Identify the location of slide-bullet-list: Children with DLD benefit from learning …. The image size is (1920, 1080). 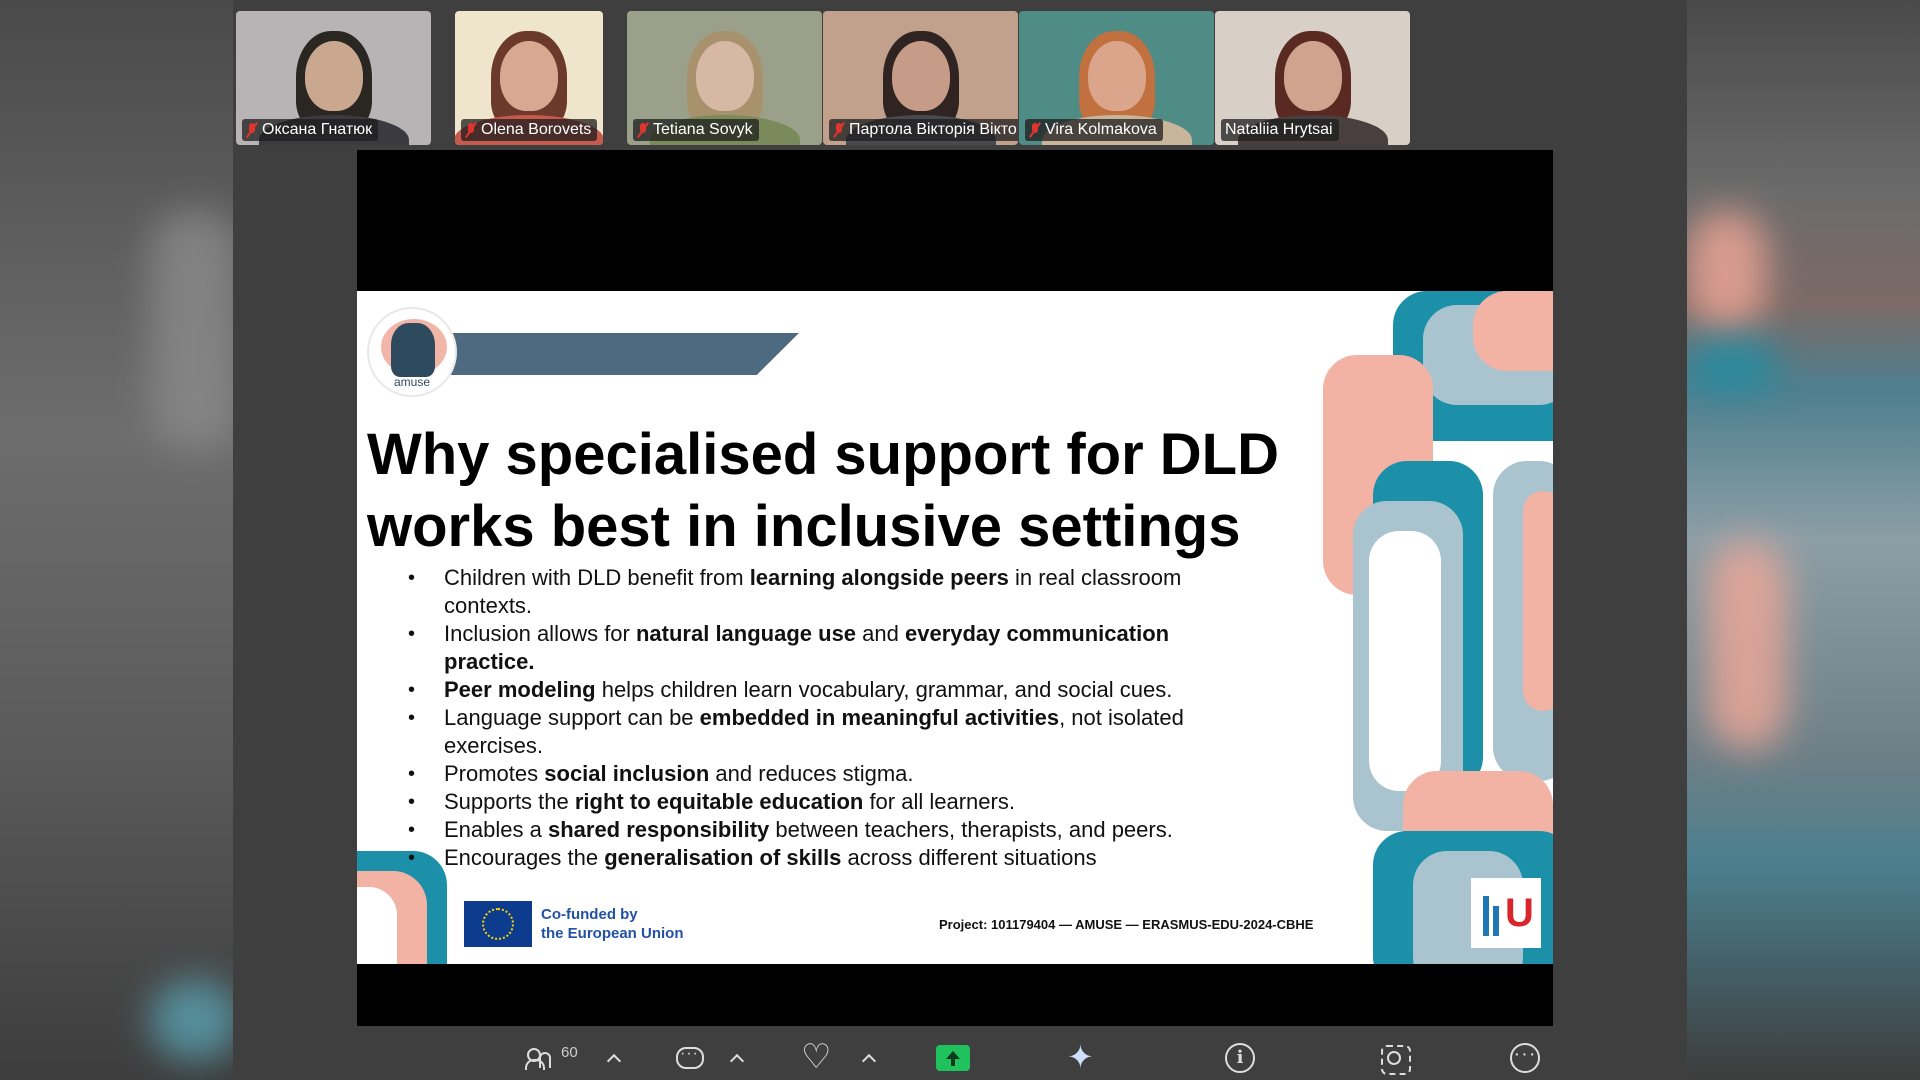
(832, 718).